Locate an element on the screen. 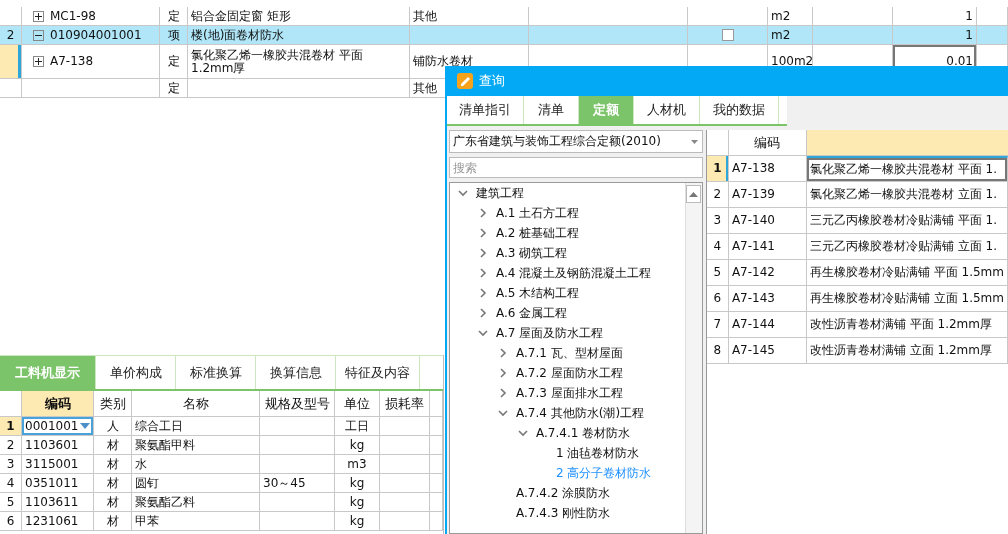 The height and width of the screenshot is (534, 1008). tree-item: A.4 混凝土及钢筋混凝土工程 is located at coordinates (567, 273).